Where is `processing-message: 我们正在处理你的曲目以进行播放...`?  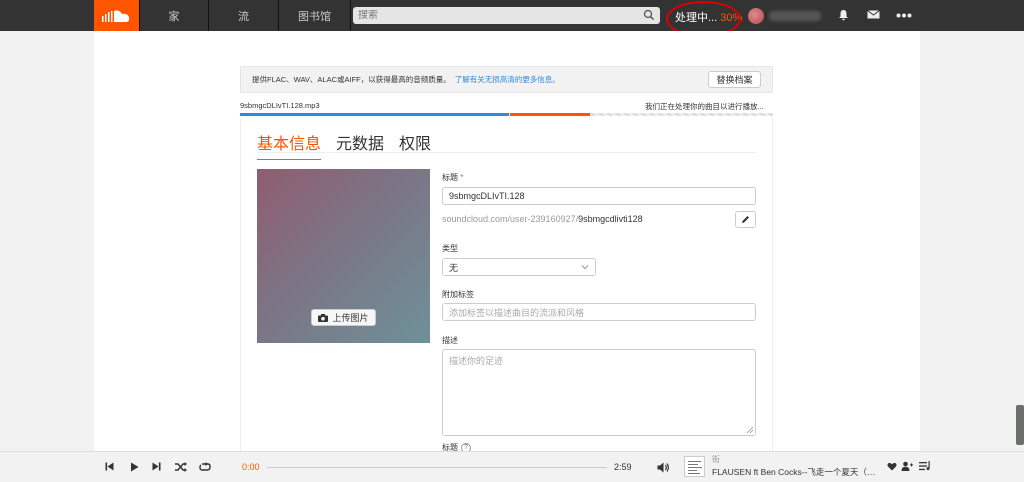 processing-message: 我们正在处理你的曲目以进行播放... is located at coordinates (704, 106).